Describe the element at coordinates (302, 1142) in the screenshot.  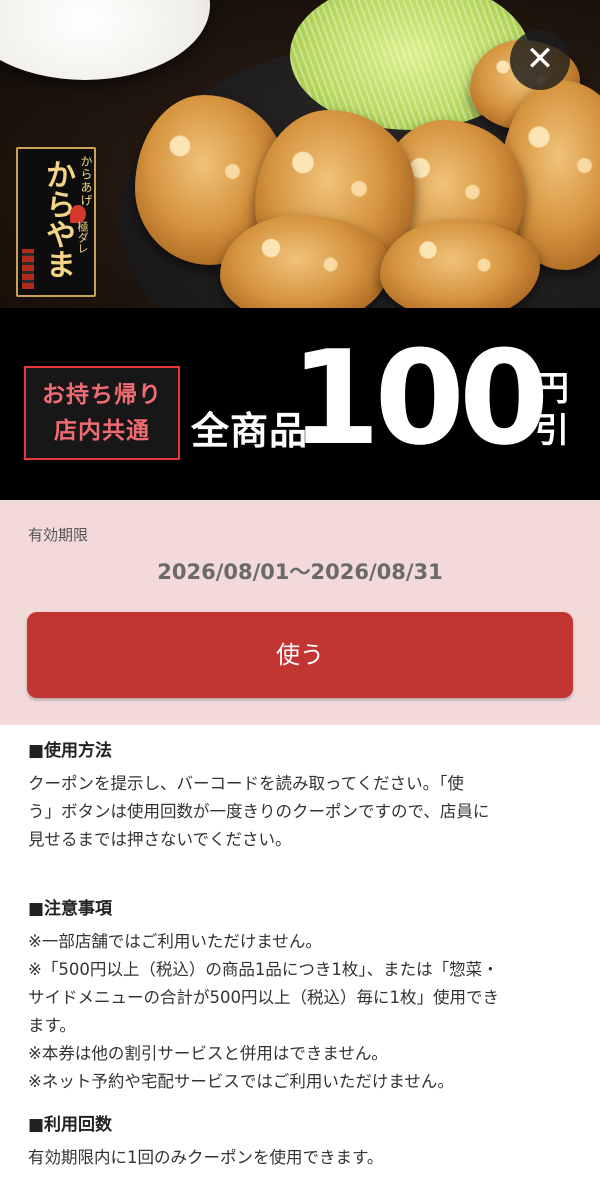
I see `usage-count-section: ■利用回数 有効期限内に1回のみクーポンを使用できます。` at that location.